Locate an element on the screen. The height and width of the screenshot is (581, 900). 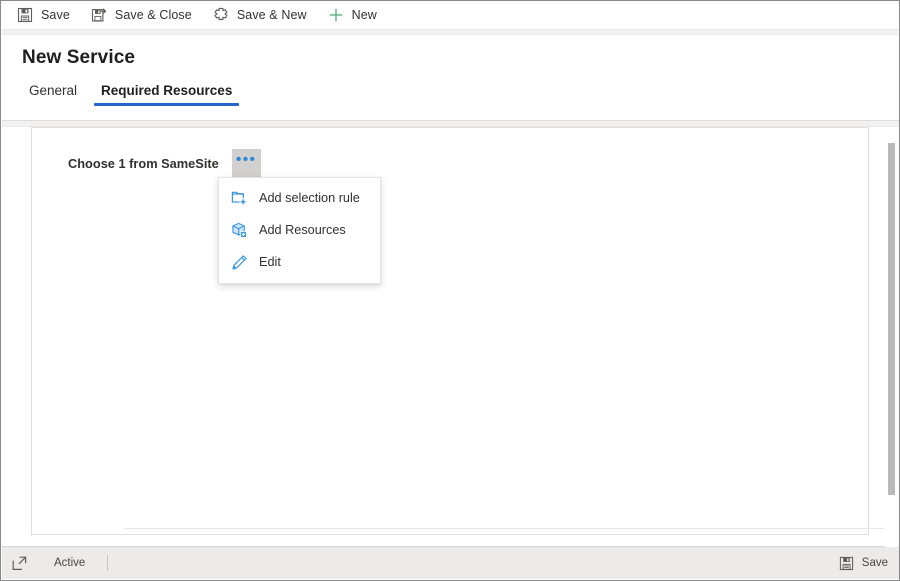
save-button-label: Save is located at coordinates (55, 15).